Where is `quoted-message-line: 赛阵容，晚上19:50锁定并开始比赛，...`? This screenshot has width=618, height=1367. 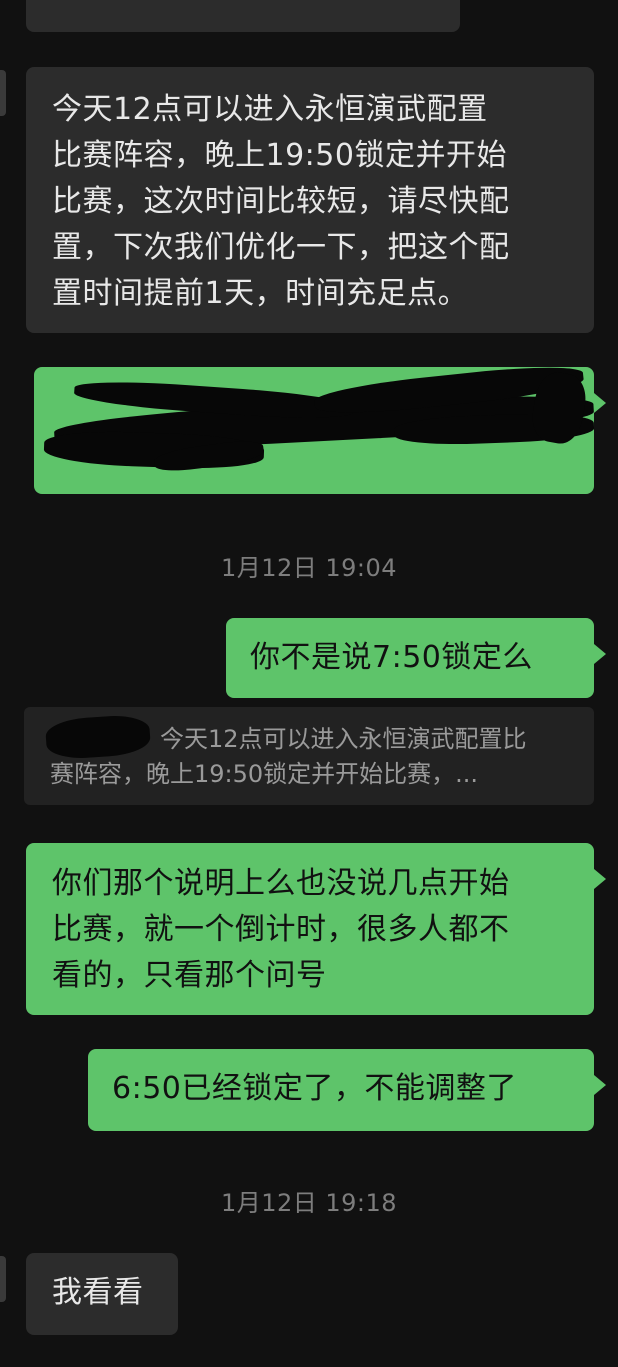 quoted-message-line: 赛阵容，晚上19:50锁定并开始比赛，... is located at coordinates (264, 774).